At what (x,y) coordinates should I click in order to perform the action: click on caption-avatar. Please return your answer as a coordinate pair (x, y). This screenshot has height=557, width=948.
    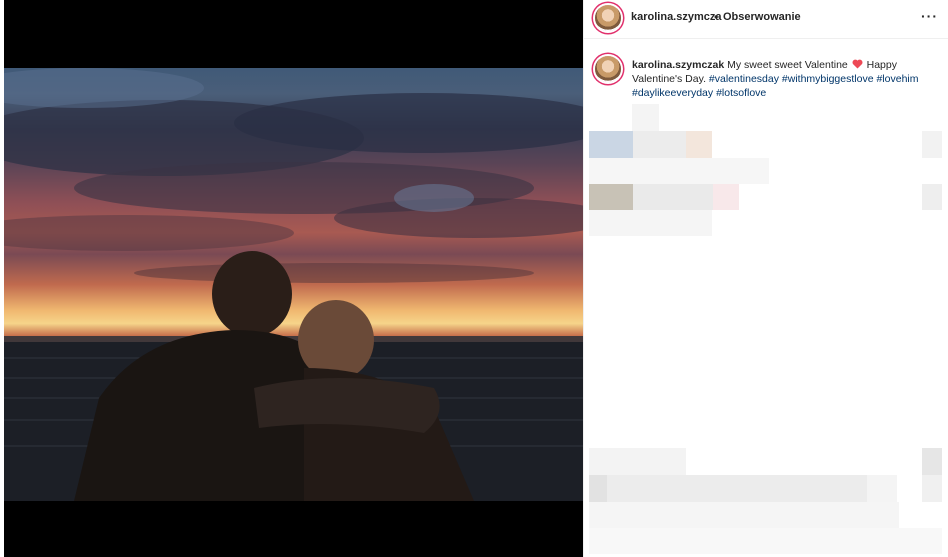
    Looking at the image, I should click on (608, 69).